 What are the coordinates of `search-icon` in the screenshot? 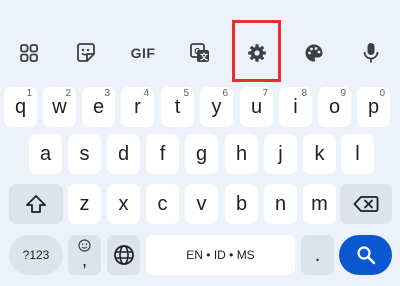 It's located at (365, 255).